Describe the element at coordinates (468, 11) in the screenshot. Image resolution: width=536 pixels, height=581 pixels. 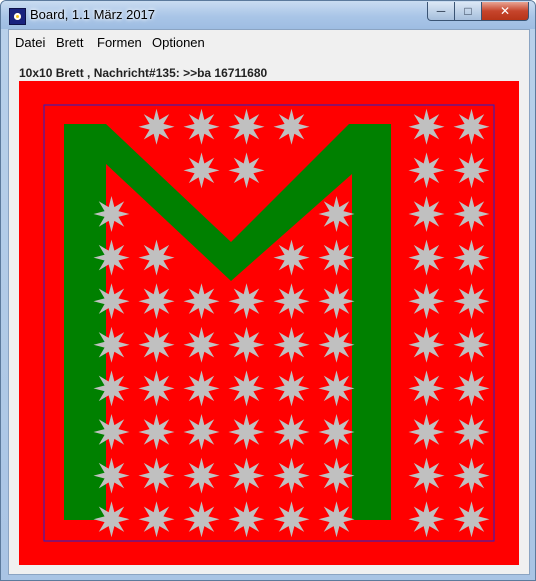
I see `maximize-button: □` at that location.